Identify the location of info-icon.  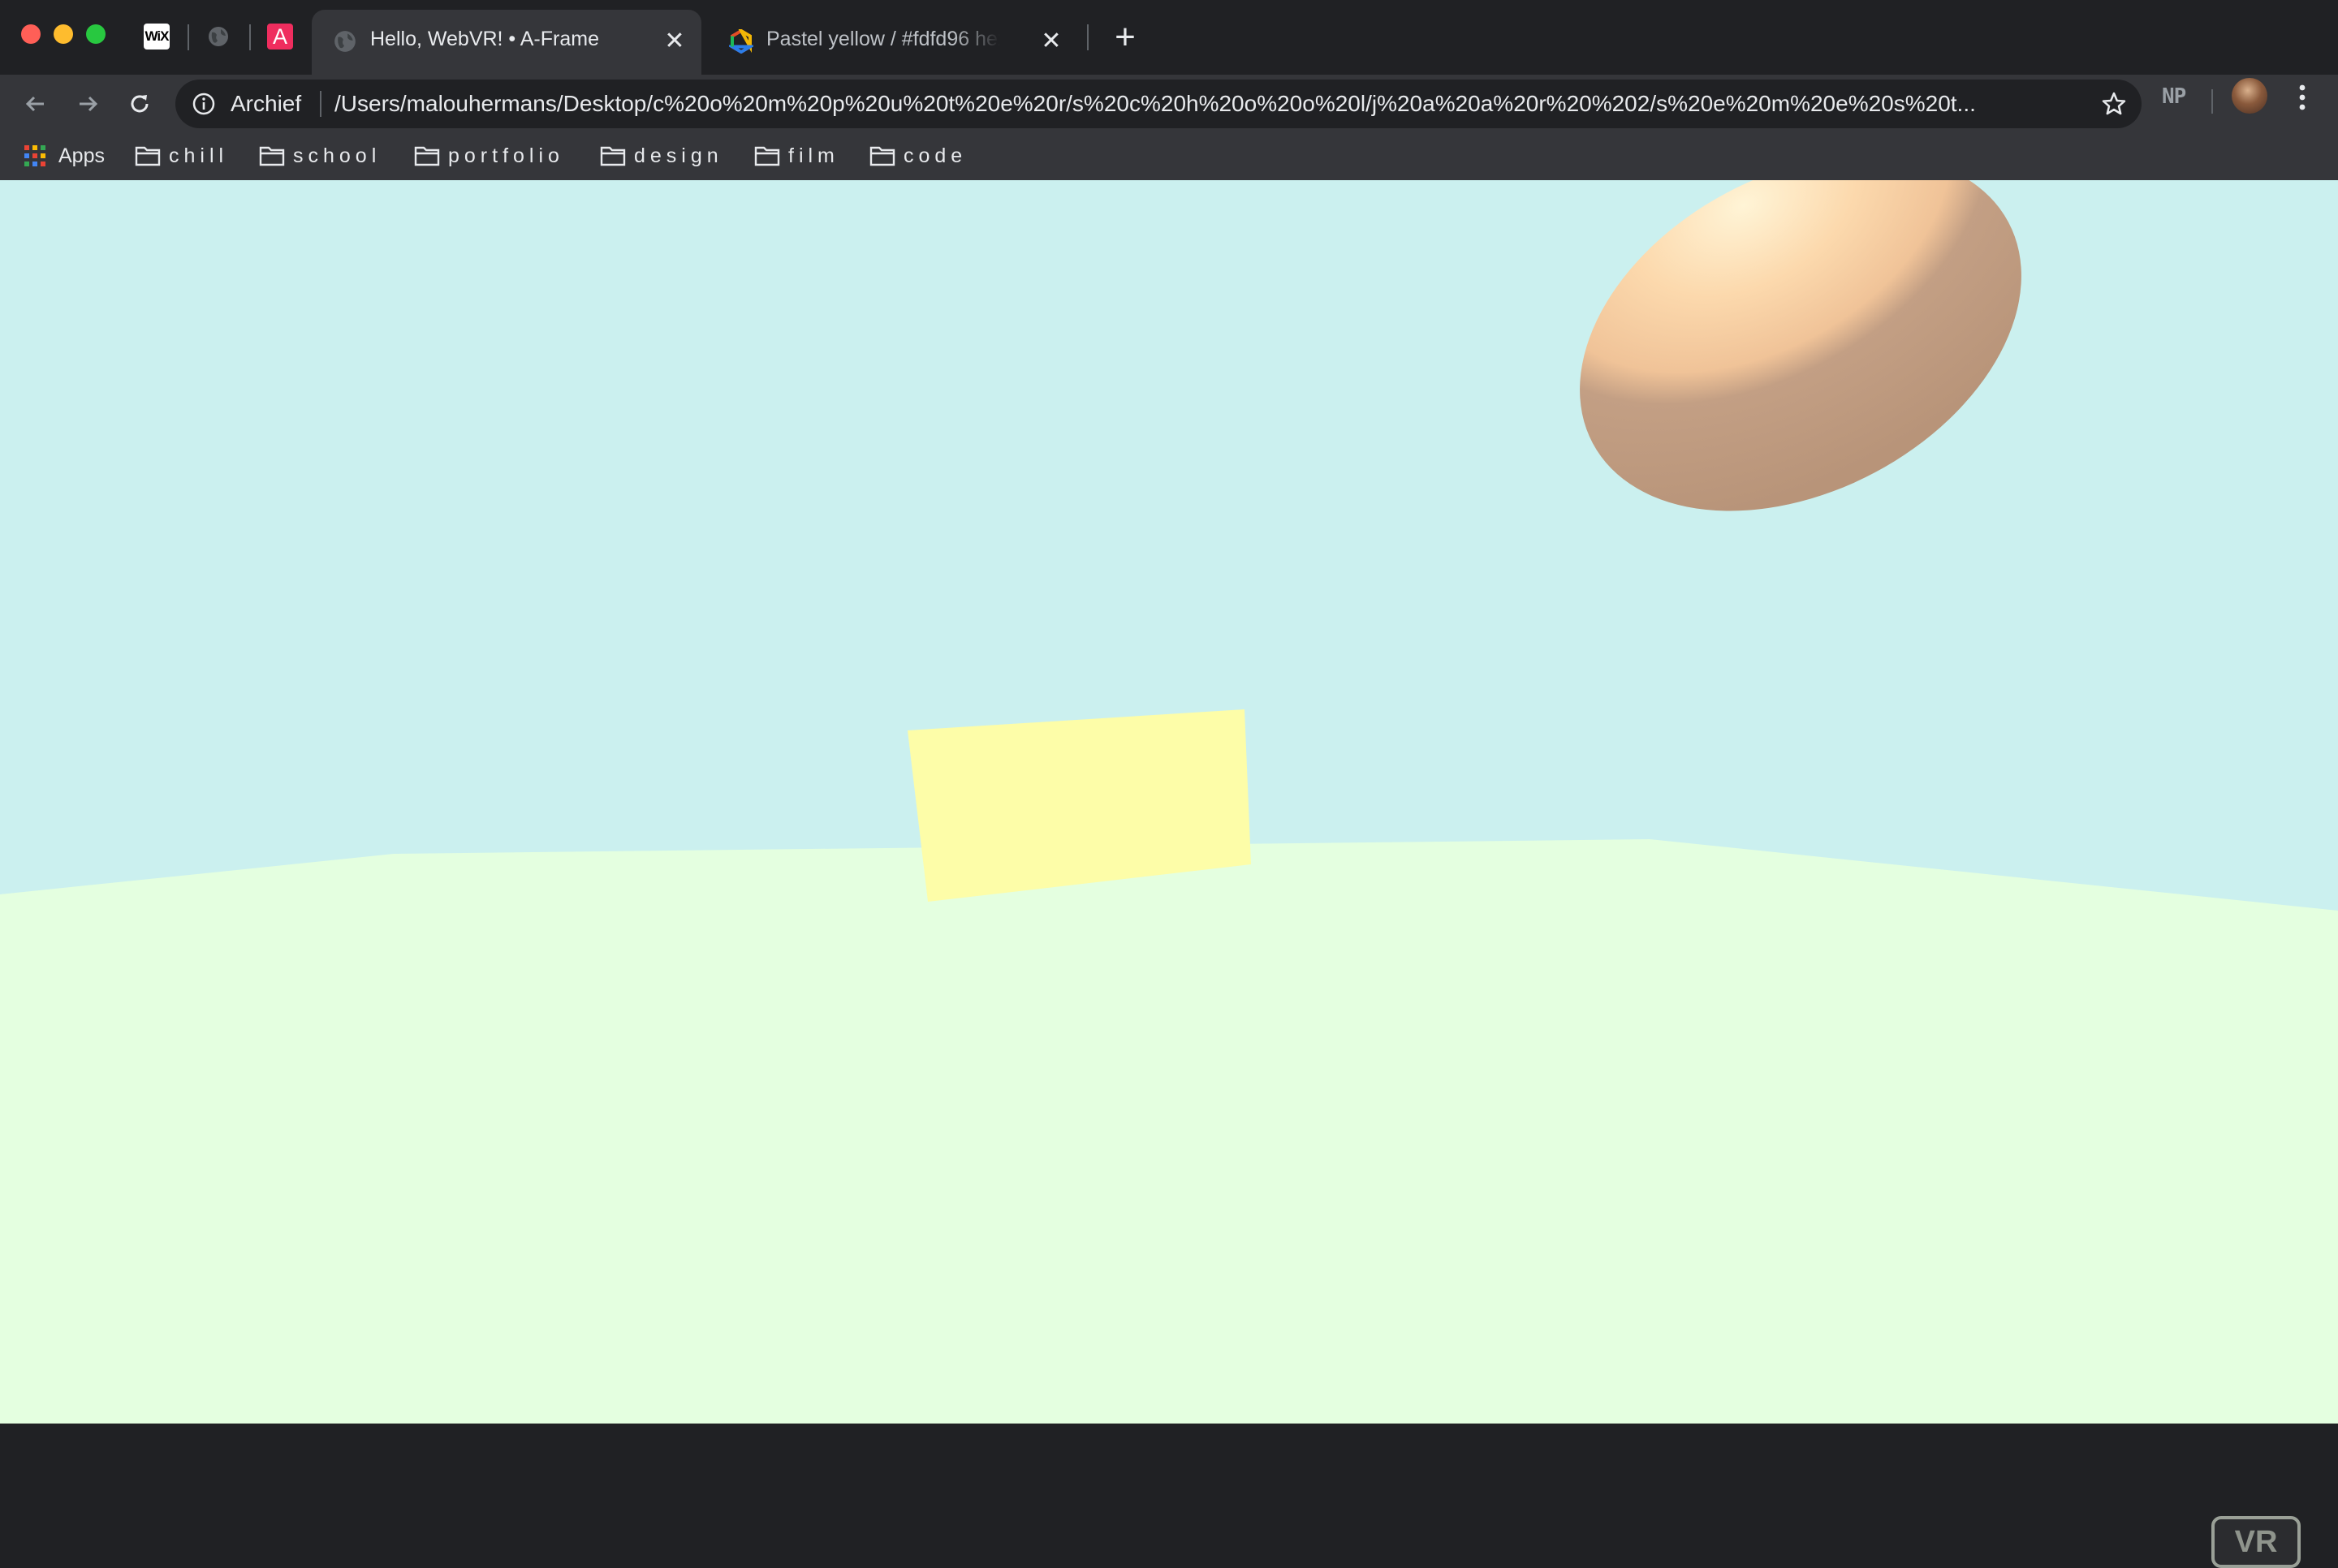
(204, 104).